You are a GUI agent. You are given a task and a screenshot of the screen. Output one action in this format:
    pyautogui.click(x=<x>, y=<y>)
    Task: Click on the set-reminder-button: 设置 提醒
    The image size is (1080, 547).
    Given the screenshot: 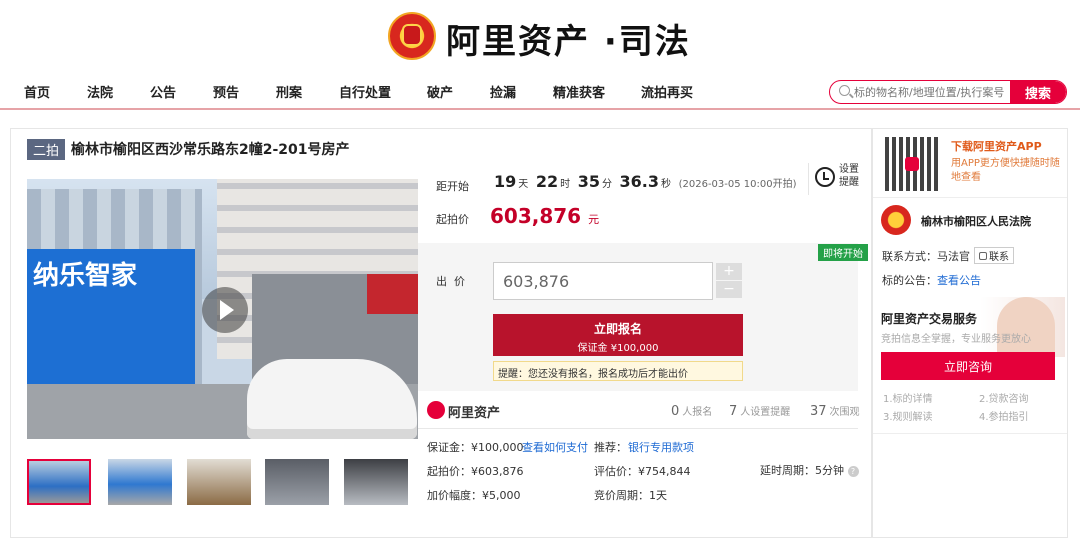 What is the action you would take?
    pyautogui.click(x=834, y=179)
    